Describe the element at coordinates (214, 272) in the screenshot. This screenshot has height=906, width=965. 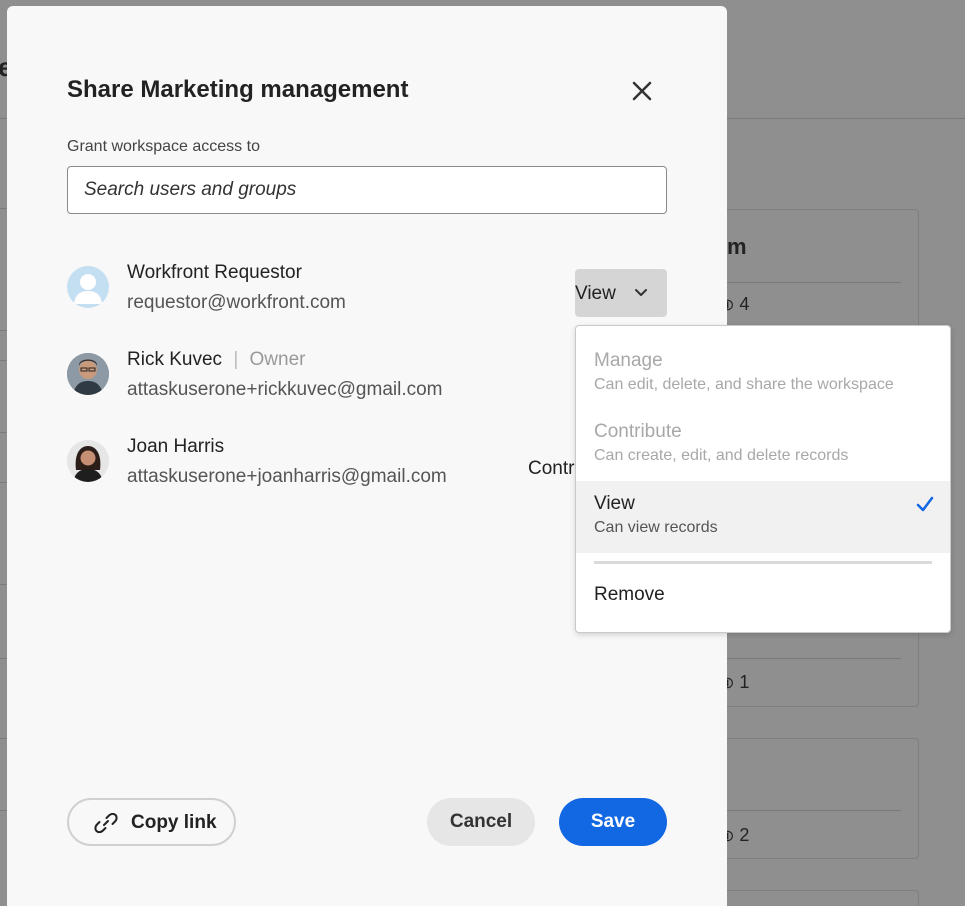
I see `user-name: Workfront Requestor` at that location.